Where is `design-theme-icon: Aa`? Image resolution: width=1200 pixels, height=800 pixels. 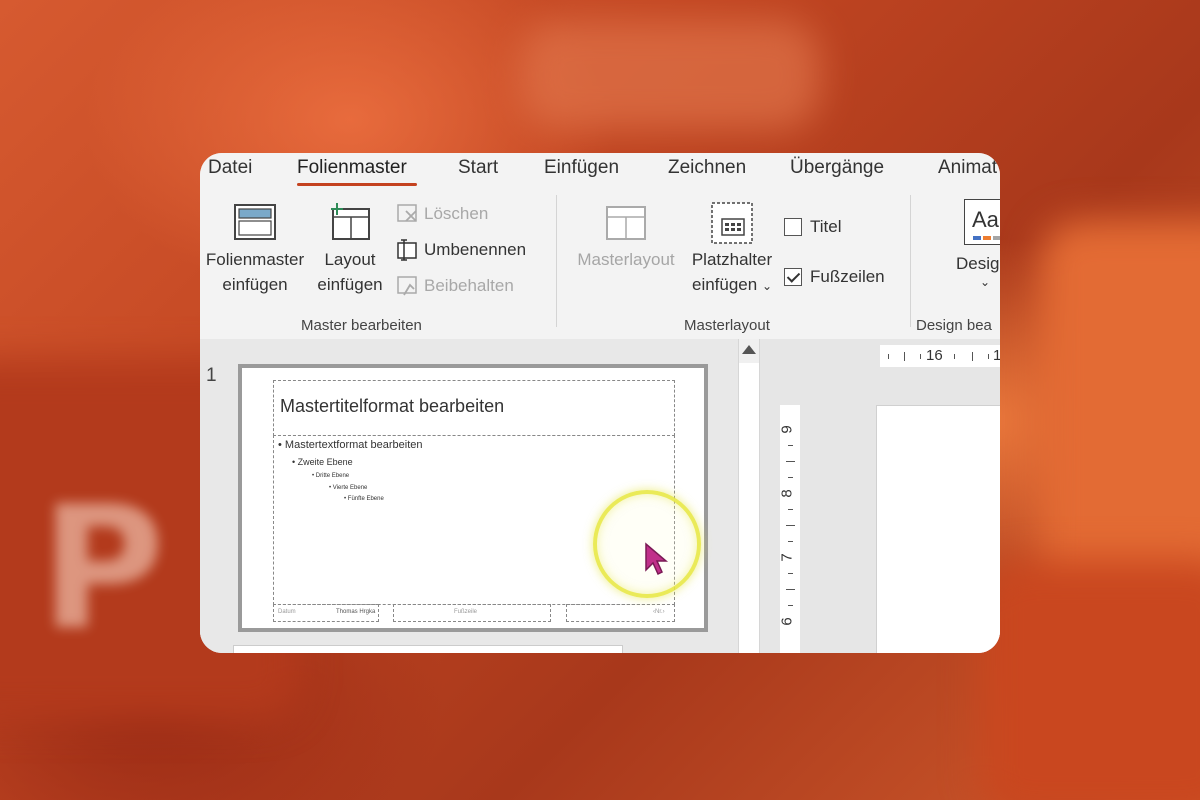
design-theme-icon: Aa is located at coordinates (982, 222).